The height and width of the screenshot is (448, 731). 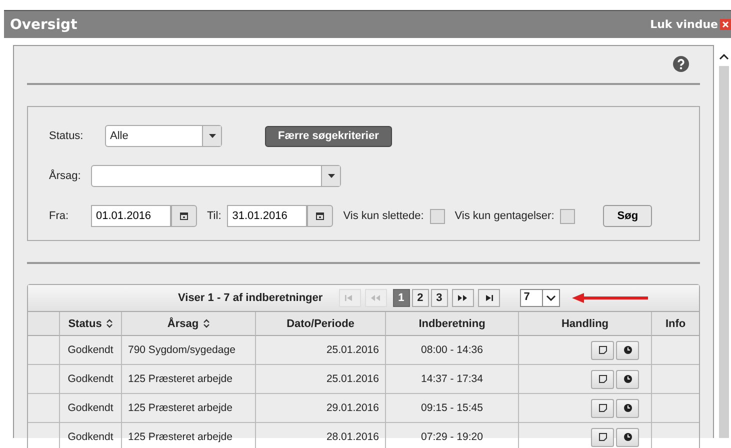 What do you see at coordinates (321, 408) in the screenshot?
I see `table-cell: 29.01.2016` at bounding box center [321, 408].